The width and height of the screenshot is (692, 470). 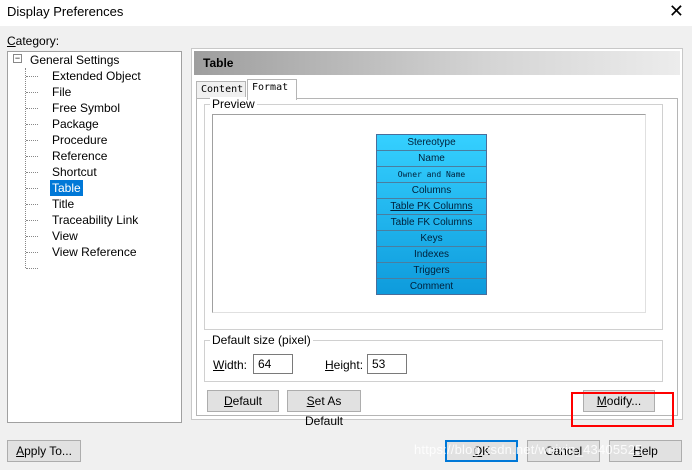 What do you see at coordinates (79, 156) in the screenshot?
I see `tree-item-reference: Reference` at bounding box center [79, 156].